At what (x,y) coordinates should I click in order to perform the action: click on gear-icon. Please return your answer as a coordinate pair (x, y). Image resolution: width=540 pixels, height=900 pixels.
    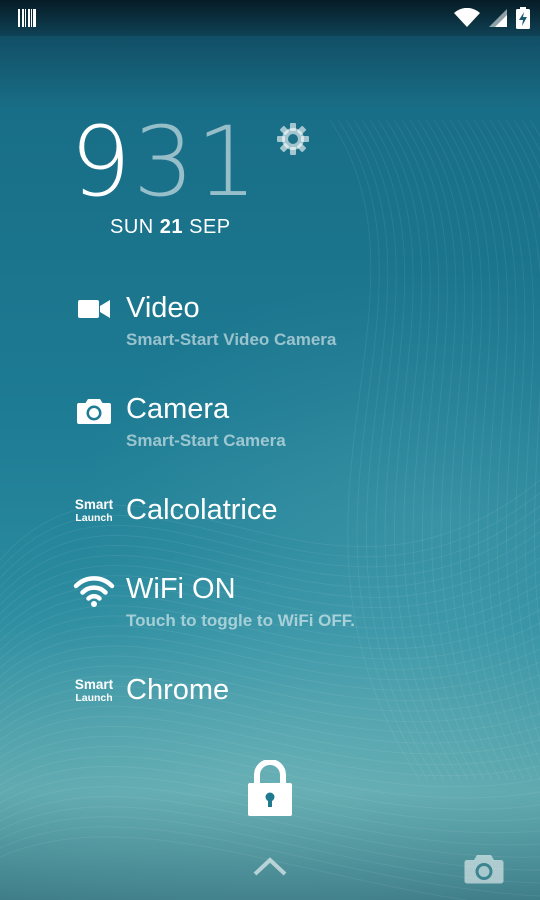
    Looking at the image, I should click on (293, 139).